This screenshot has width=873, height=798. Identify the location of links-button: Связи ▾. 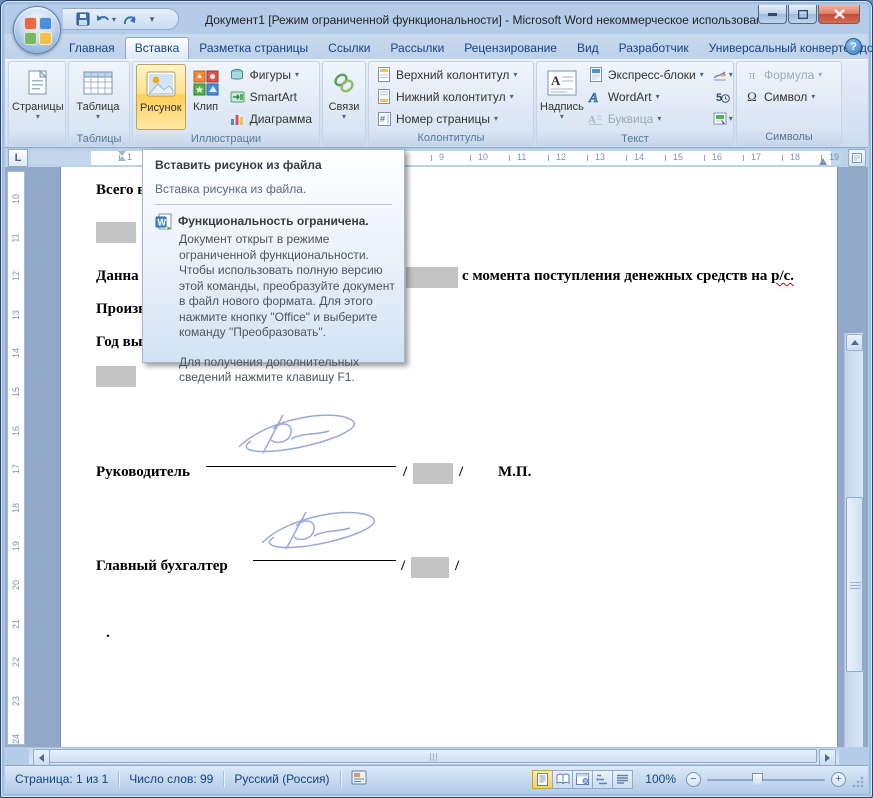
(344, 97).